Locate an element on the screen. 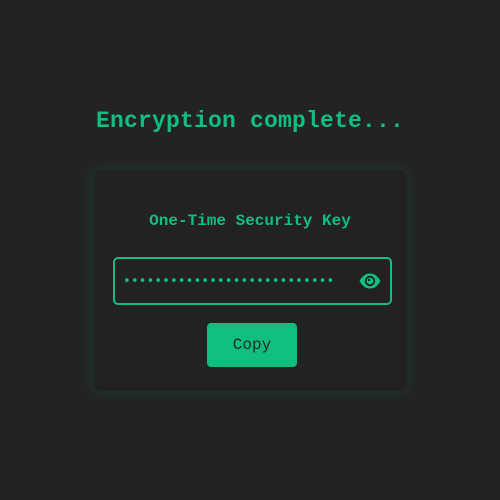  security-key-heading: One-Time Security Key is located at coordinates (250, 221).